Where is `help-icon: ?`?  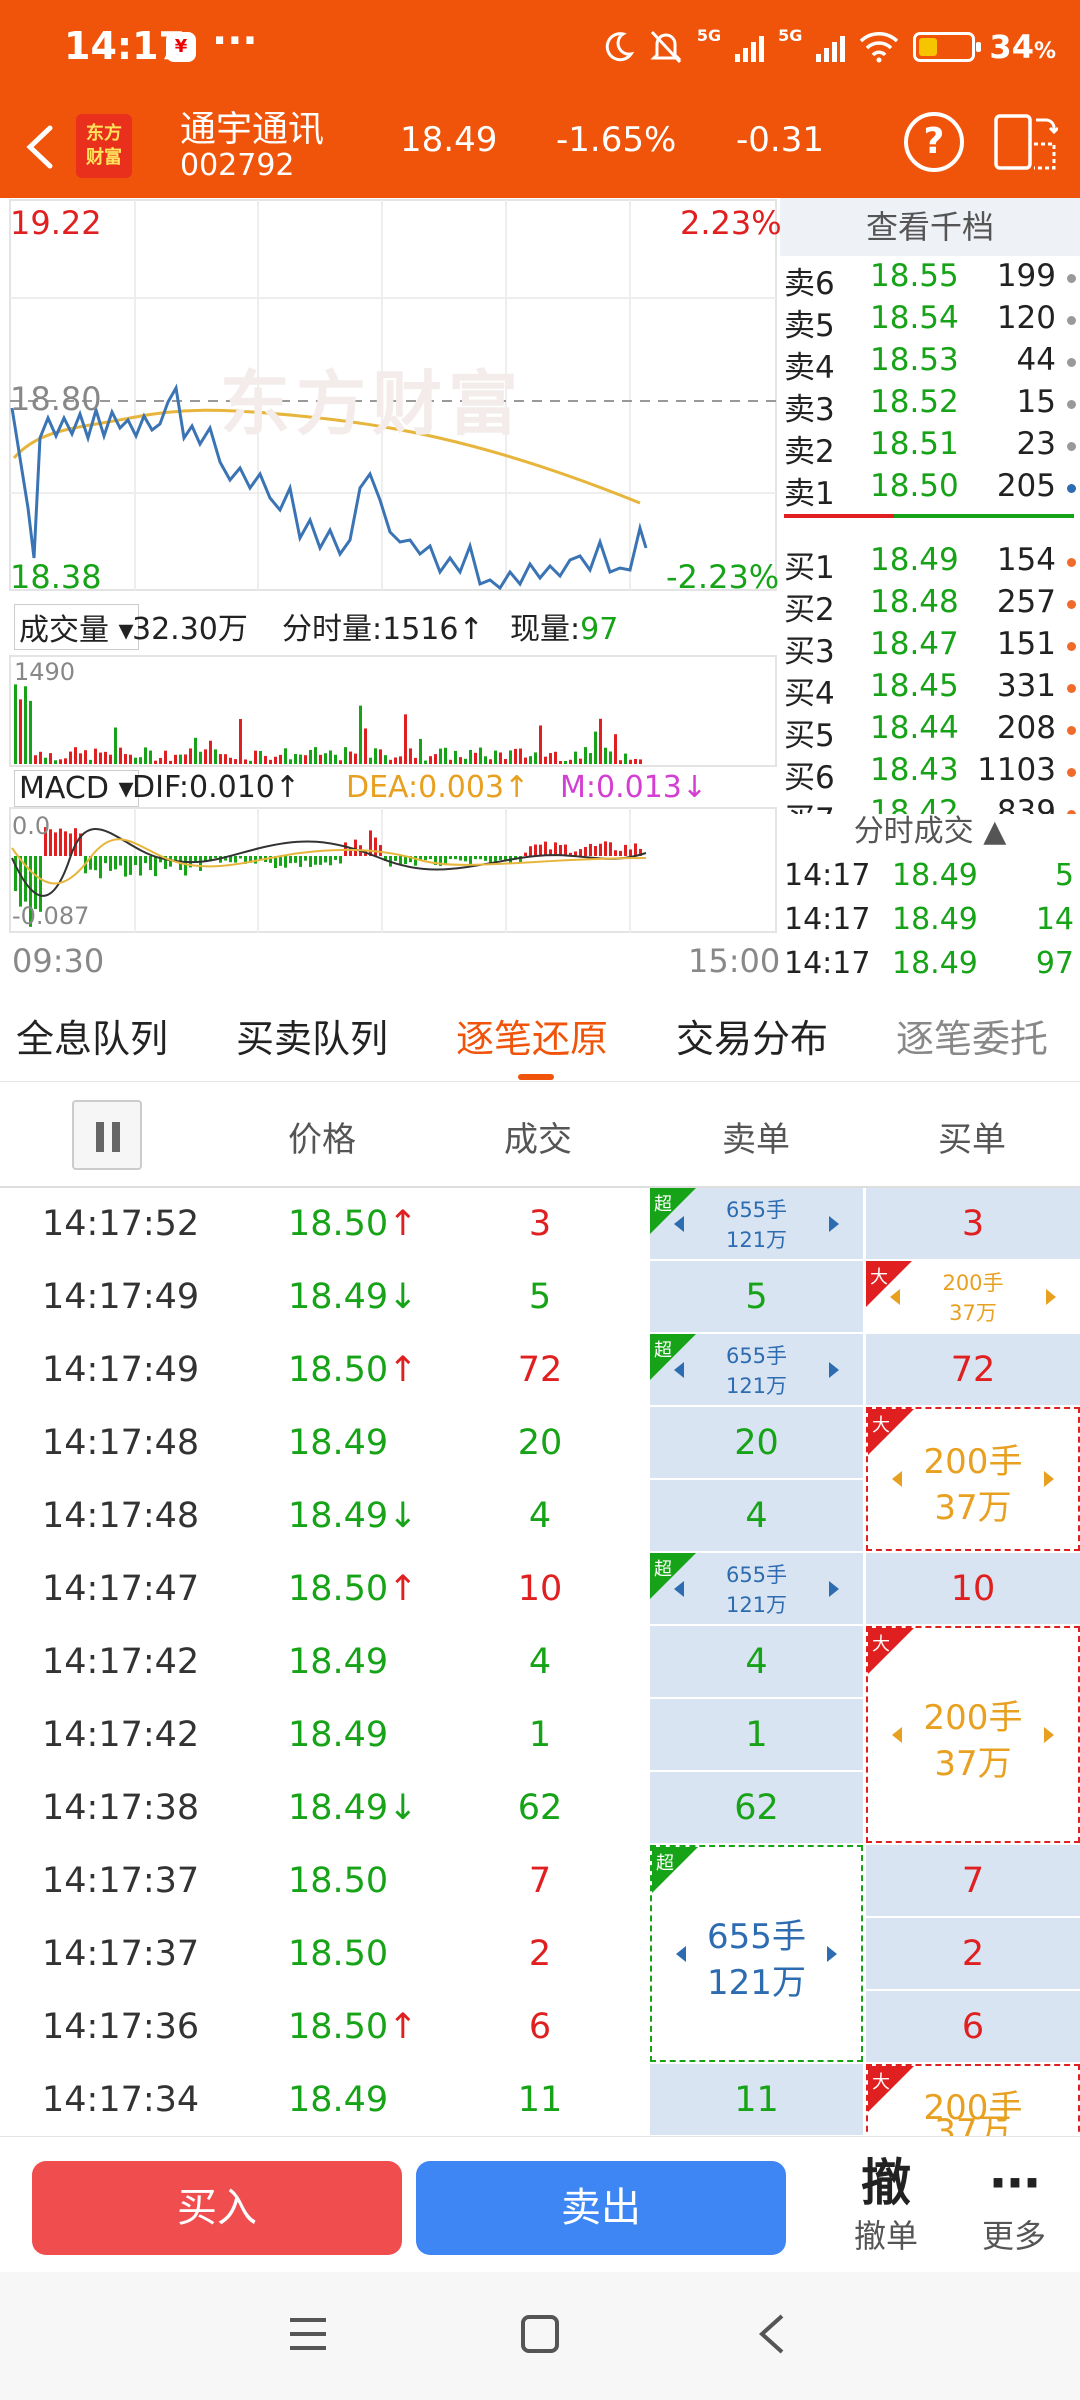
help-icon: ? is located at coordinates (934, 142).